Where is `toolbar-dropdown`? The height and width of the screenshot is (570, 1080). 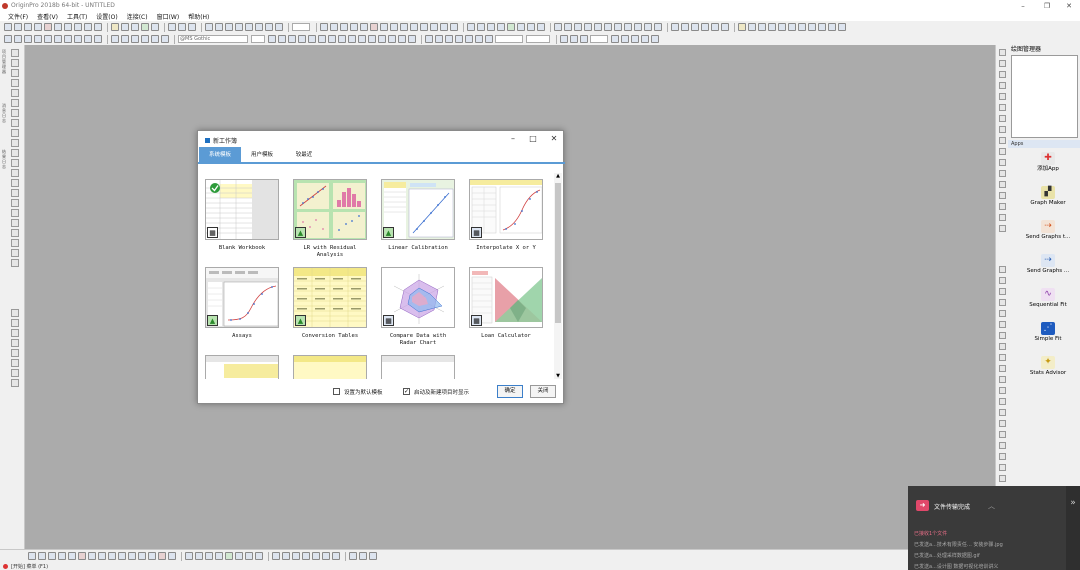
toolbar-dropdown is located at coordinates (599, 39).